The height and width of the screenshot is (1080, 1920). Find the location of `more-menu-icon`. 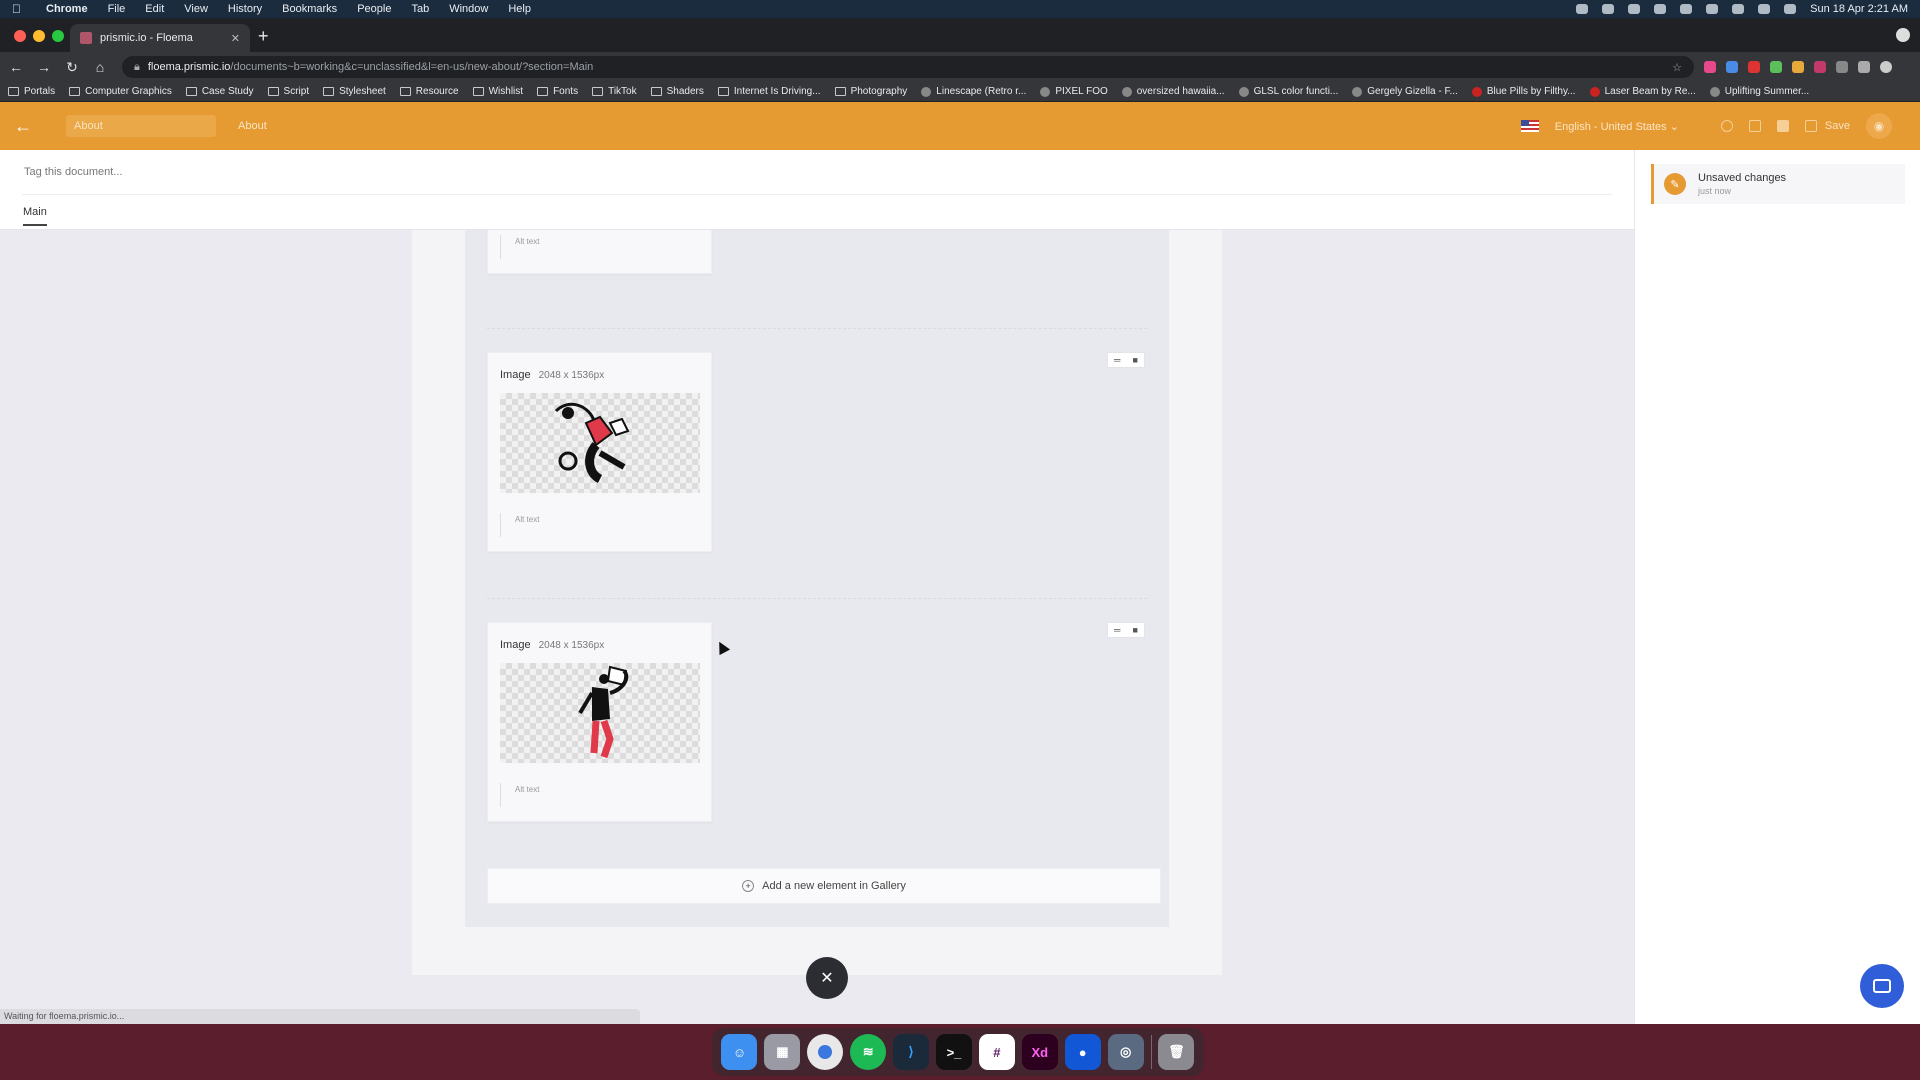

more-menu-icon is located at coordinates (1905, 67).